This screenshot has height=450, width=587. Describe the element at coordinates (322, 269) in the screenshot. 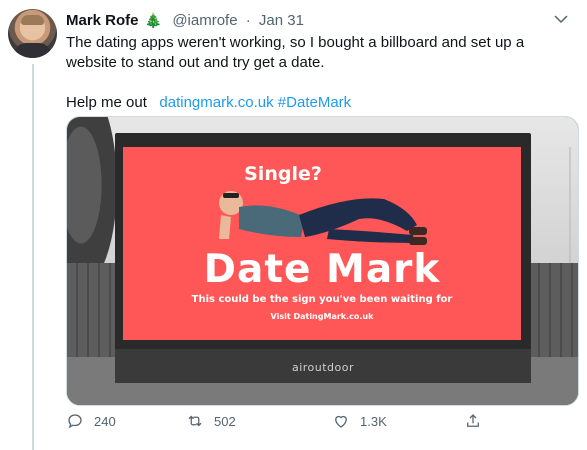

I see `billboard-title: Date Mark` at that location.